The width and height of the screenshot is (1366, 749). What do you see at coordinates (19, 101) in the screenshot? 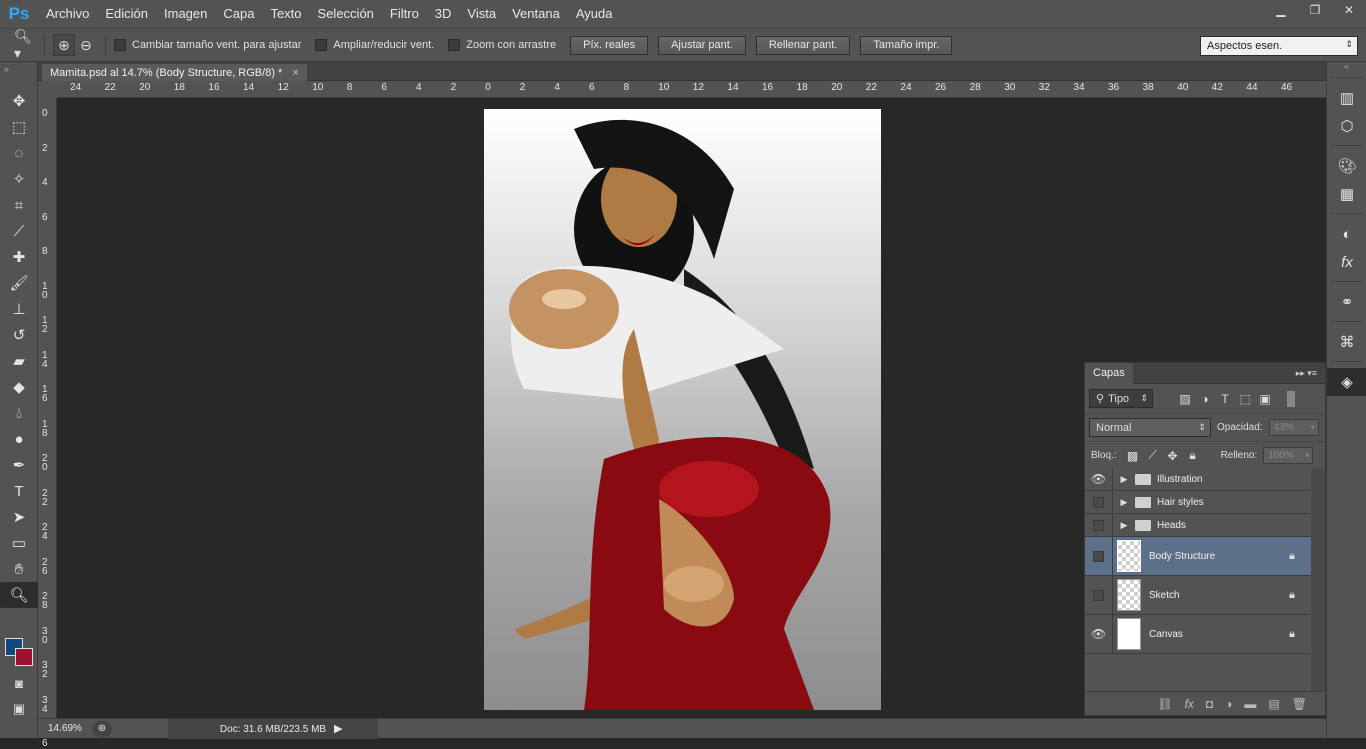
I see `move-icon: ✥` at bounding box center [19, 101].